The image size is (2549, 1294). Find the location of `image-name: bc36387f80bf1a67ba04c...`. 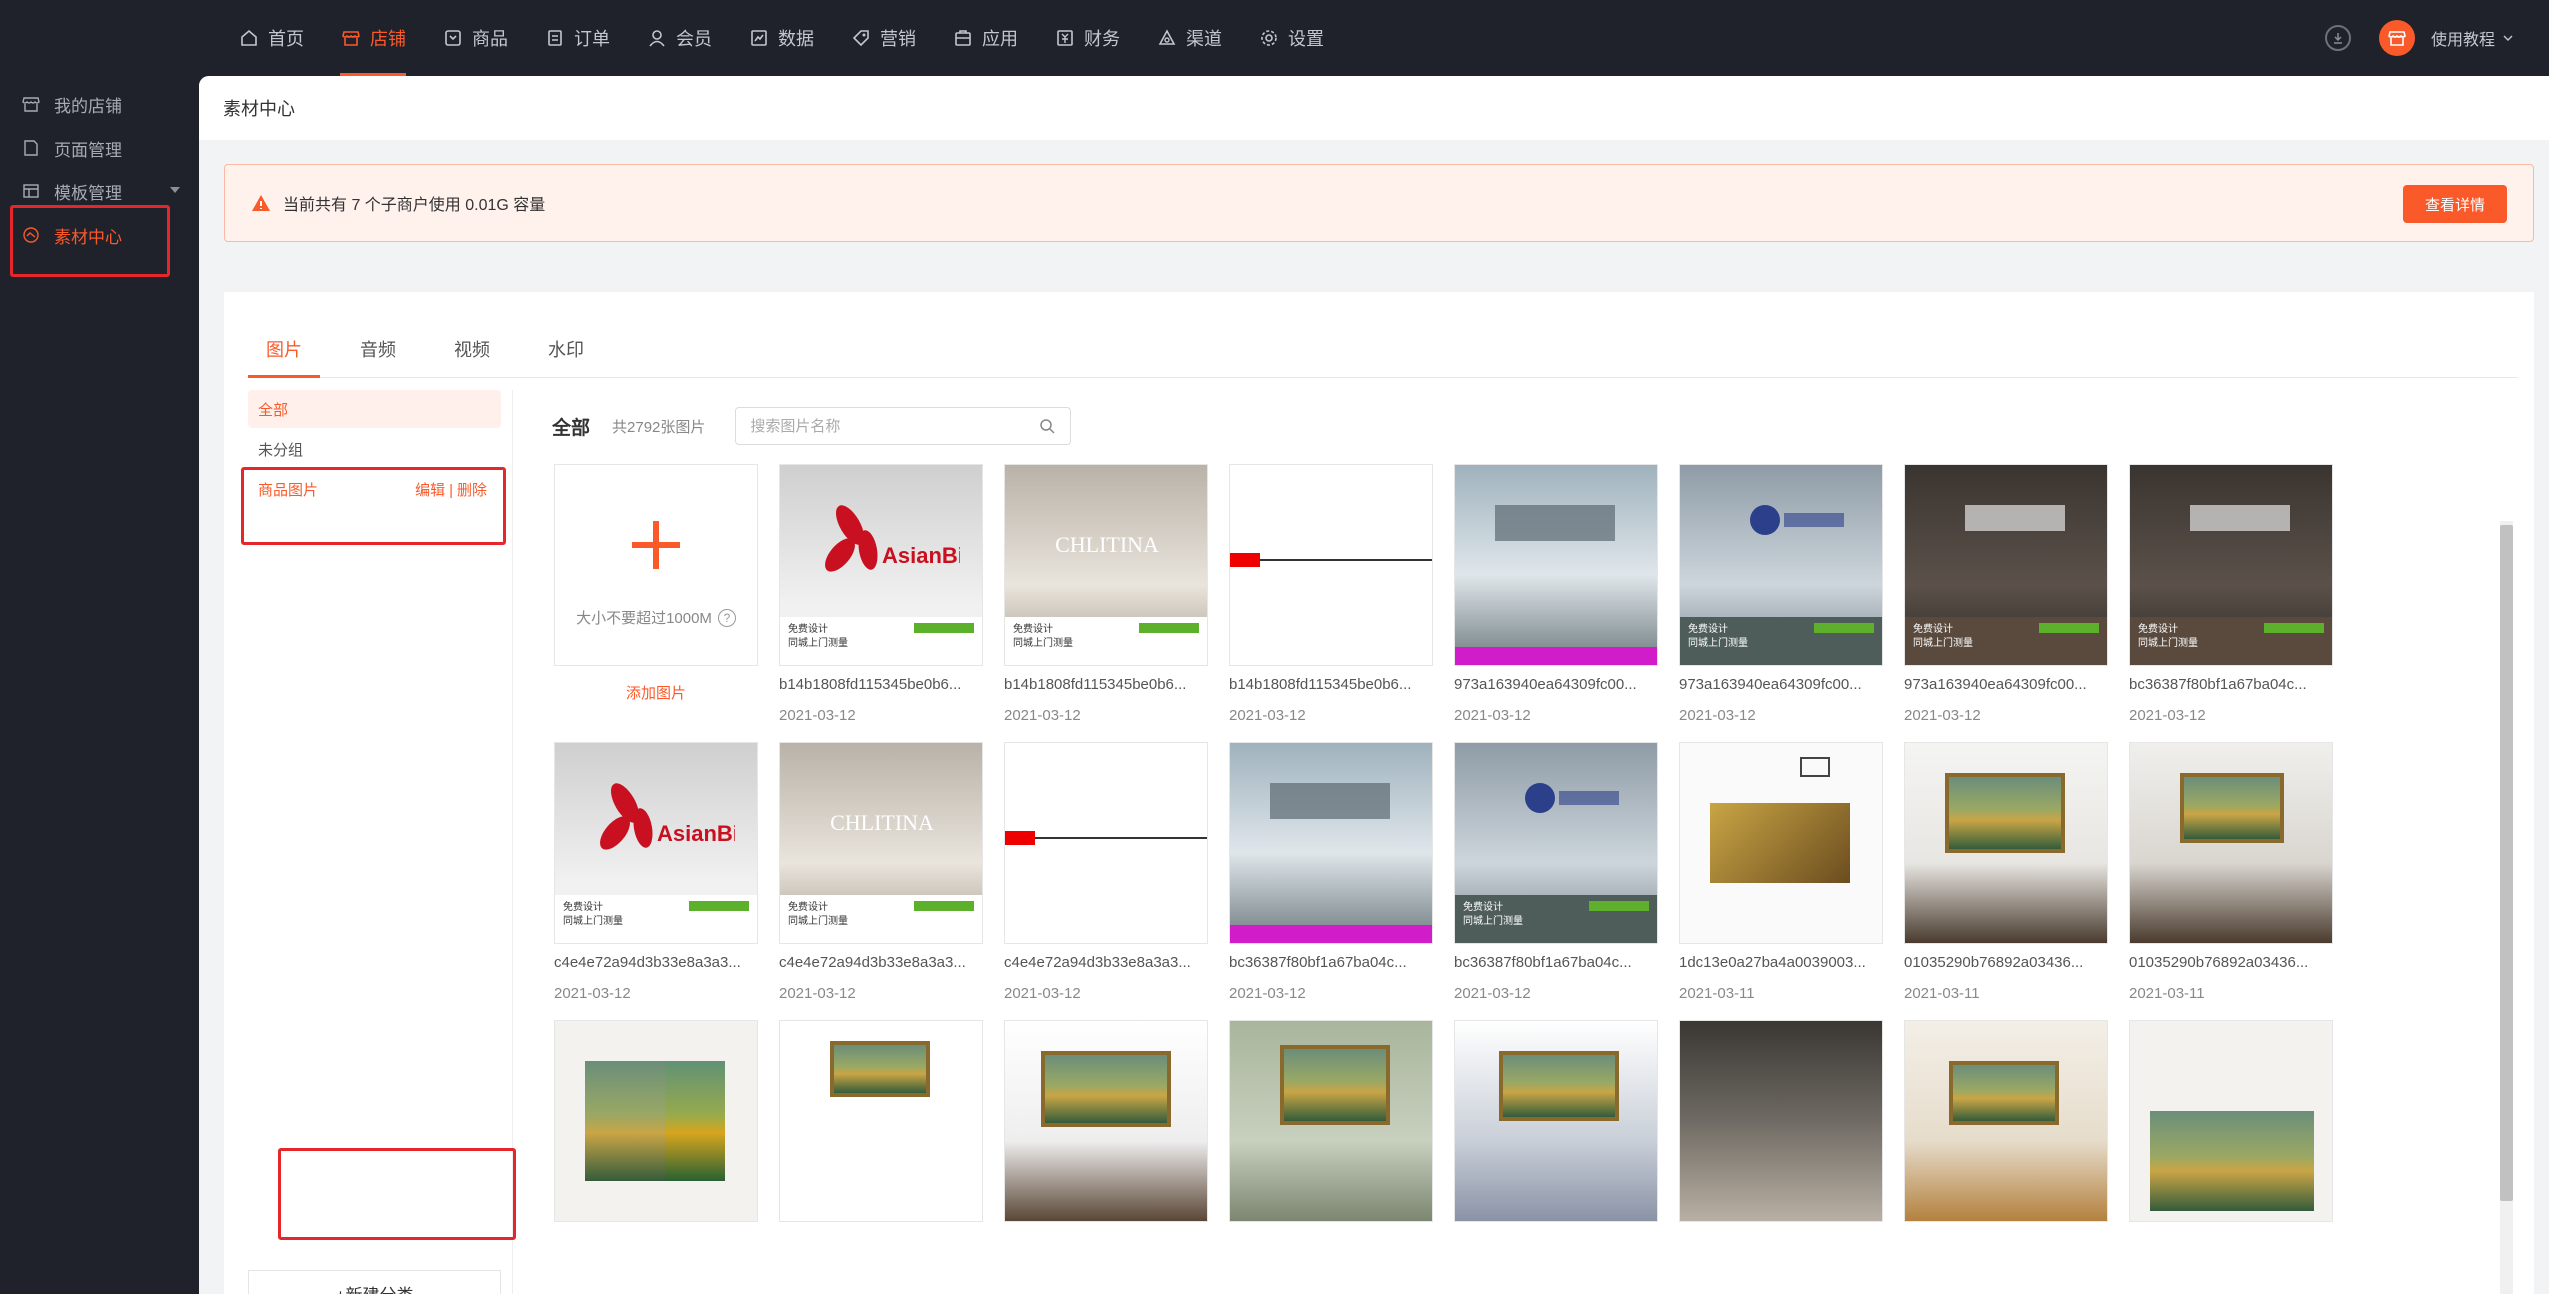

image-name: bc36387f80bf1a67ba04c... is located at coordinates (1543, 962).